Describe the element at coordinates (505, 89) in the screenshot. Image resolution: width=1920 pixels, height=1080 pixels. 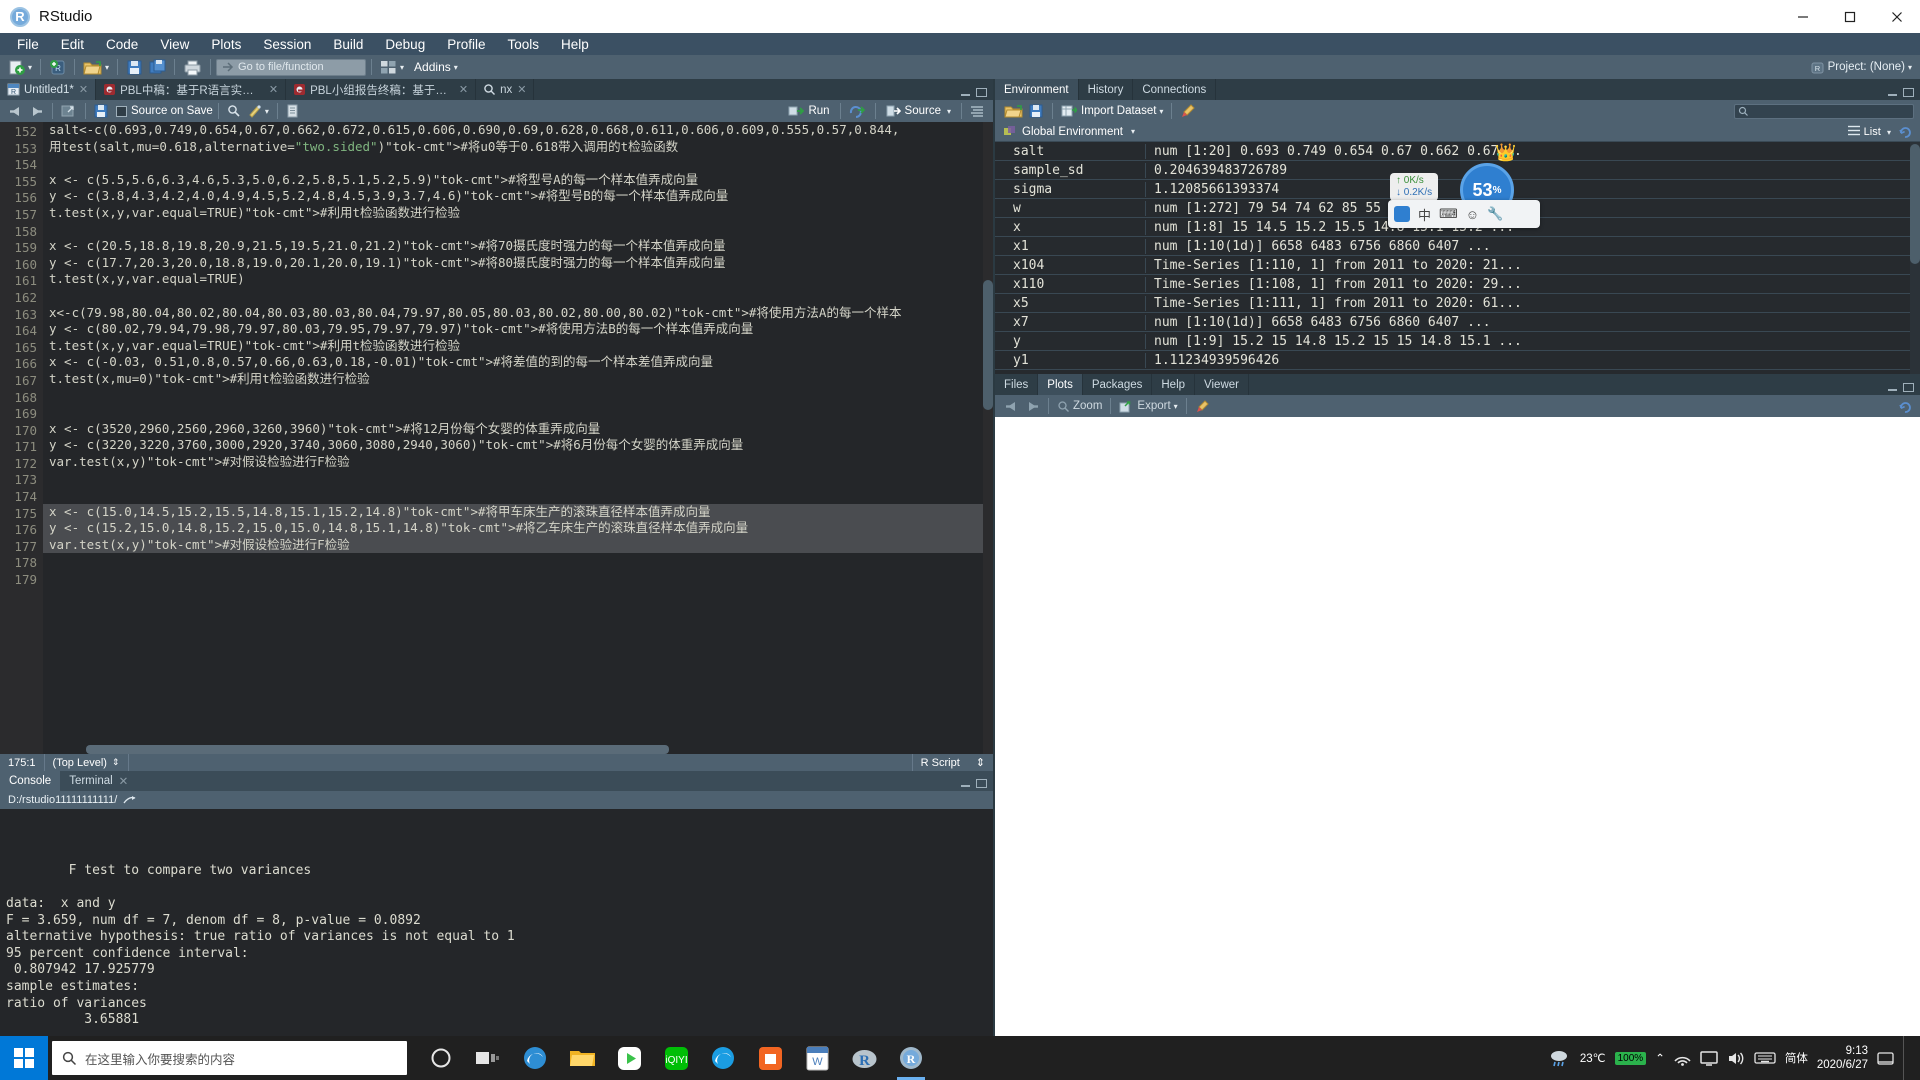
I see `source-tab-nx: nx ✕` at that location.